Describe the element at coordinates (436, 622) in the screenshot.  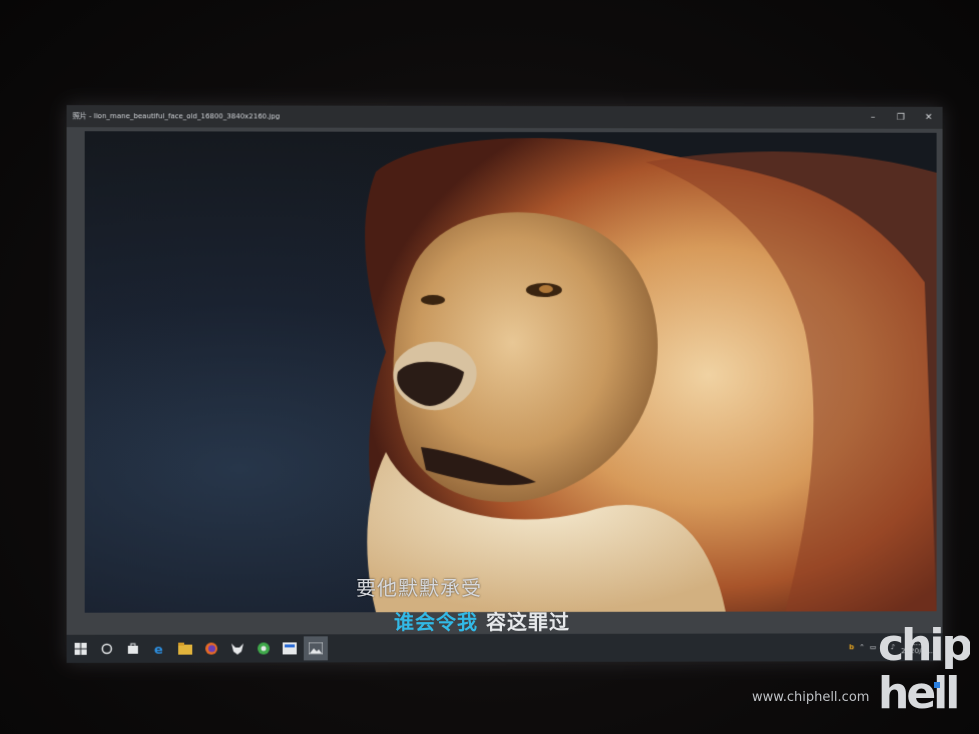
I see `lyric-highlight: 谁会令我` at that location.